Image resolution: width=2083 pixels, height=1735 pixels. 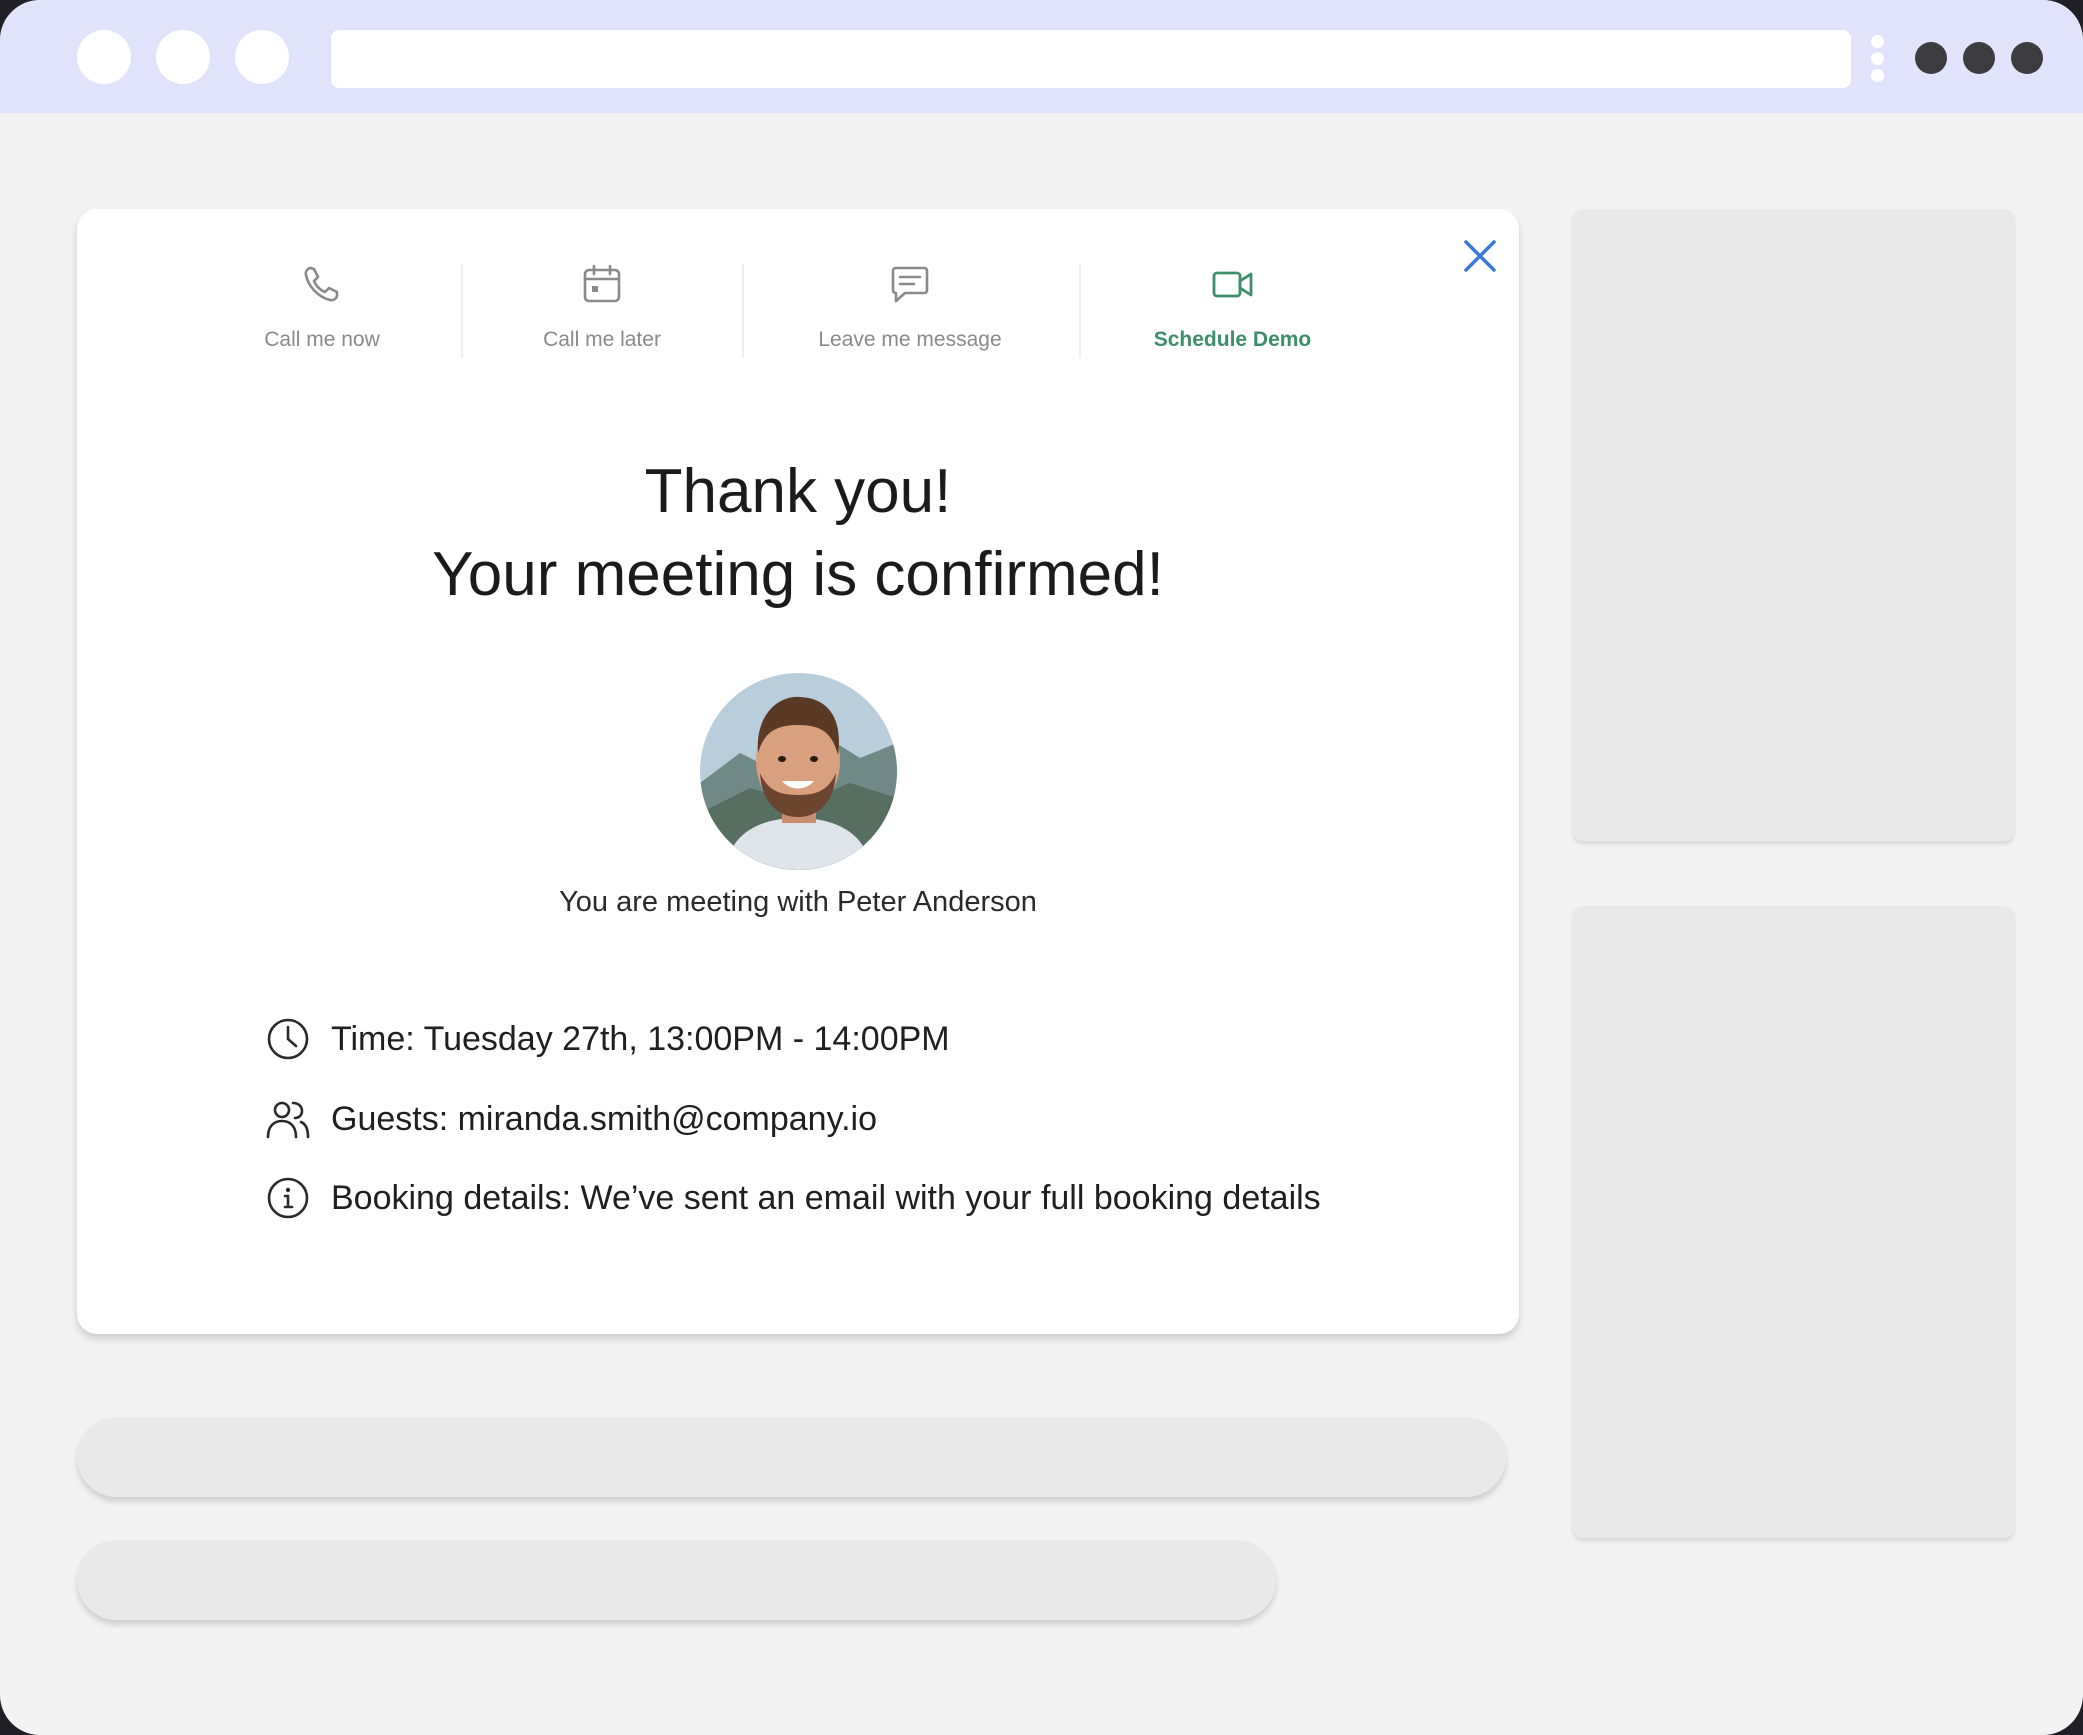 I want to click on phone-icon, so click(x=321, y=284).